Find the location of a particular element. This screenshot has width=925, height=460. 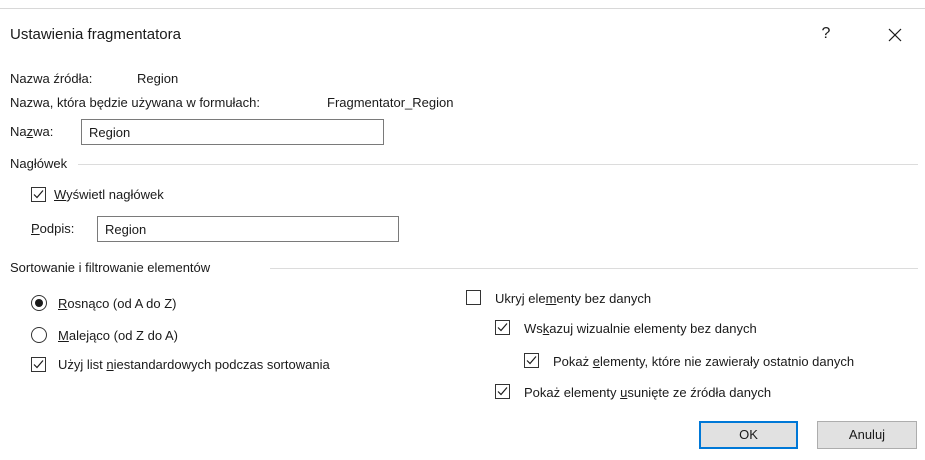

close-button is located at coordinates (895, 35).